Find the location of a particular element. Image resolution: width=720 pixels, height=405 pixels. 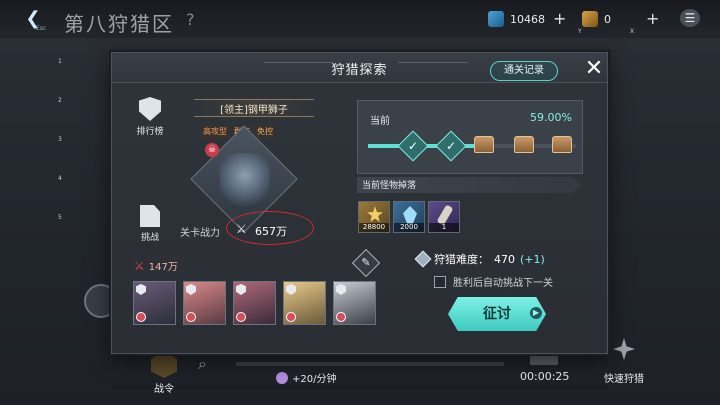

progress-panel: 当前 59.00% ✓ ✓ is located at coordinates (470, 137).